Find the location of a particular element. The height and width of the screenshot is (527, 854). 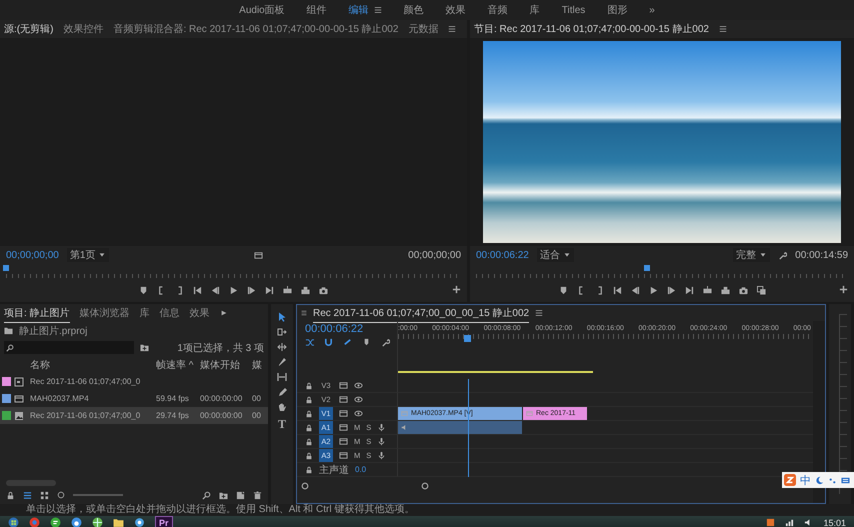

panel-tab: 元数据 is located at coordinates (423, 29).